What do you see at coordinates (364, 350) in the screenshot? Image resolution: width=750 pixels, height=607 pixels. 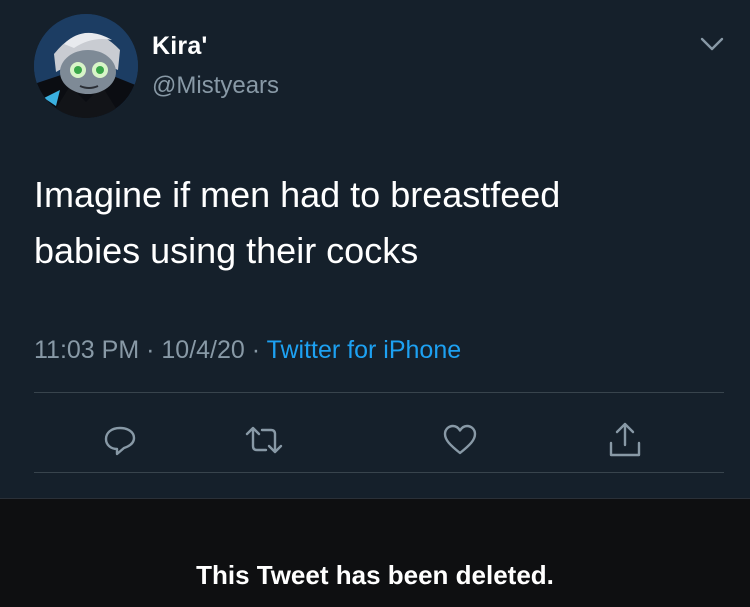 I see `tweet-source-link: Twitter for iPhone` at bounding box center [364, 350].